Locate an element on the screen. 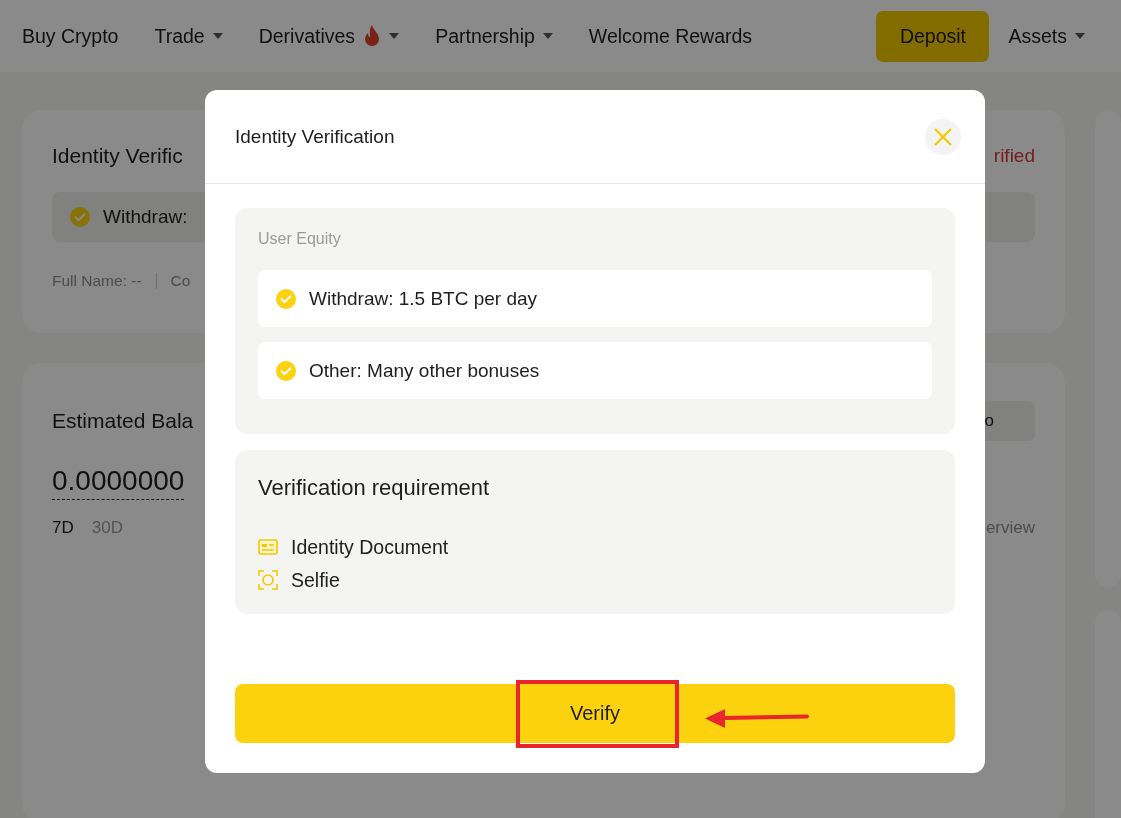 This screenshot has width=1121, height=818. benefit-text: Withdraw: is located at coordinates (145, 217).